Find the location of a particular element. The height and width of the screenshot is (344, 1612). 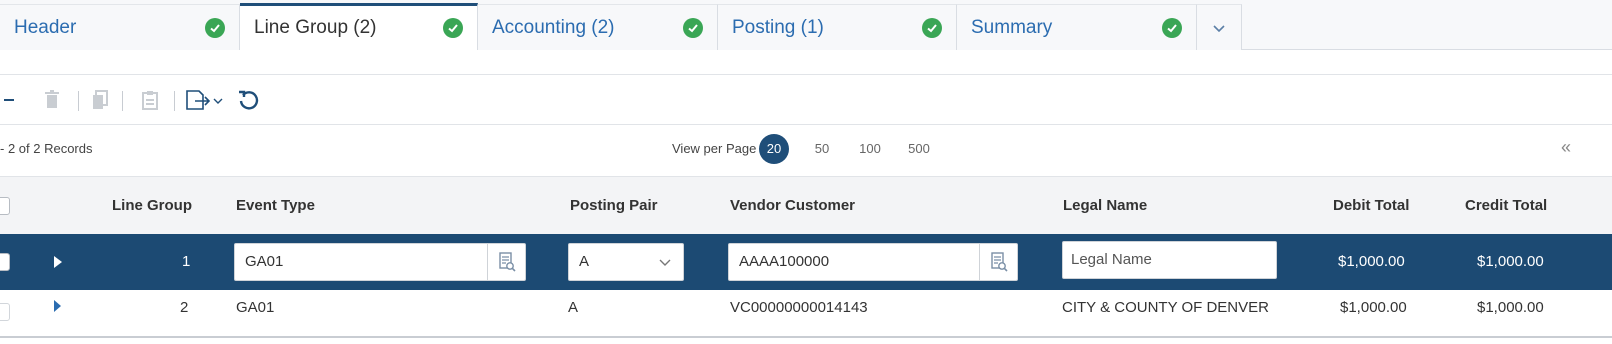

tab-label: Line Group (2) is located at coordinates (315, 27).